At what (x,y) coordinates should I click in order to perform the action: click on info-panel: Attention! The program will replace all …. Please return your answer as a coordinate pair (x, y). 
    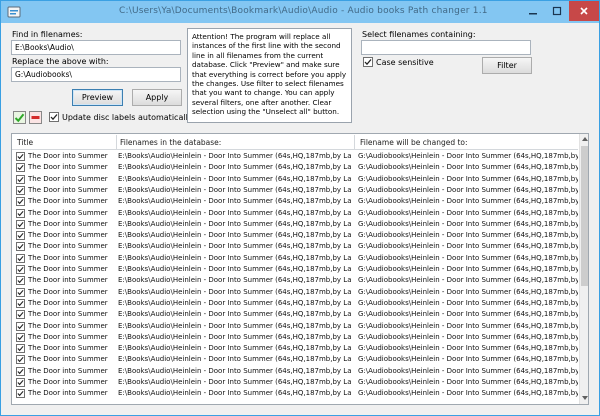
    Looking at the image, I should click on (269, 75).